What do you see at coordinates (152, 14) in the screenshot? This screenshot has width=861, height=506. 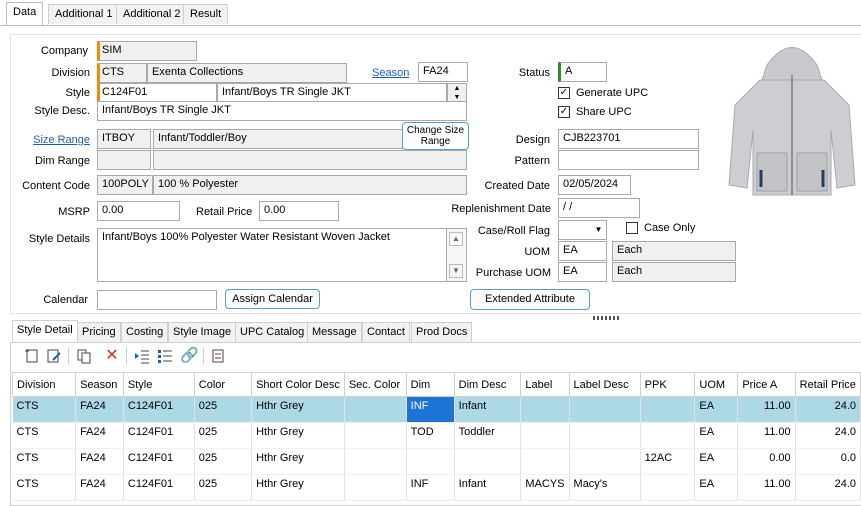 I see `tab-additional-2: Additional 2` at bounding box center [152, 14].